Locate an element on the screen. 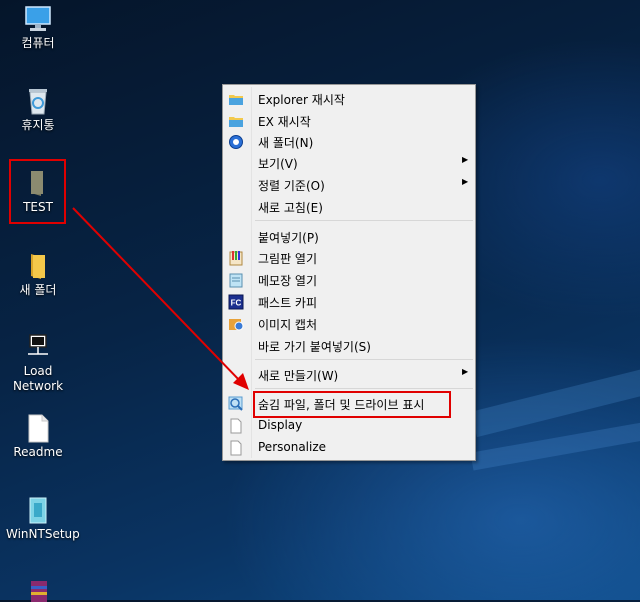  menu-item-display: Display is located at coordinates (349, 425).